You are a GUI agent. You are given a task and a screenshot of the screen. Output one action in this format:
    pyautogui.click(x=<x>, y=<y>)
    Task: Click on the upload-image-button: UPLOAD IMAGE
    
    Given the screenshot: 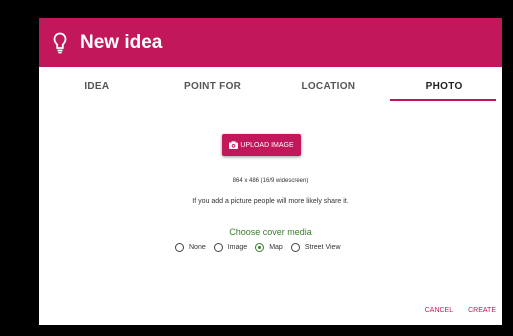 What is the action you would take?
    pyautogui.click(x=261, y=145)
    